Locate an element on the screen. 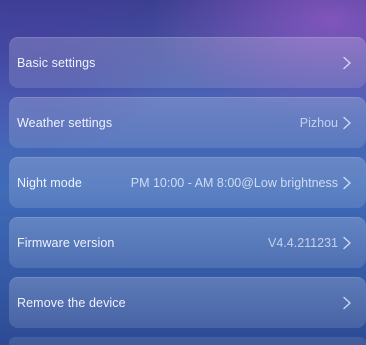  settings-item-firmware-version: Firmware version V4.4.211231 is located at coordinates (187, 242).